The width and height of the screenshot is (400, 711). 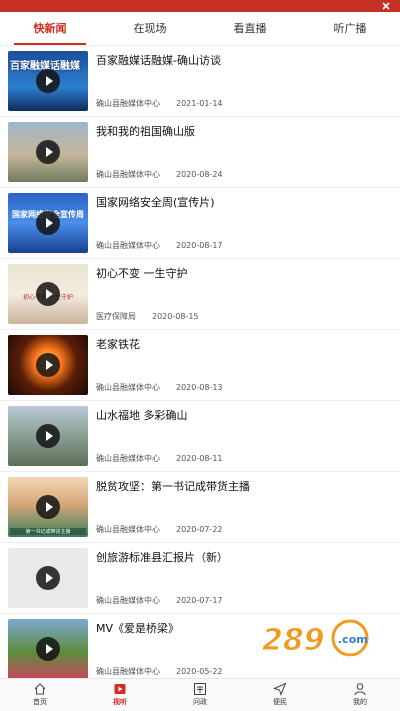 I want to click on home-icon, so click(x=40, y=689).